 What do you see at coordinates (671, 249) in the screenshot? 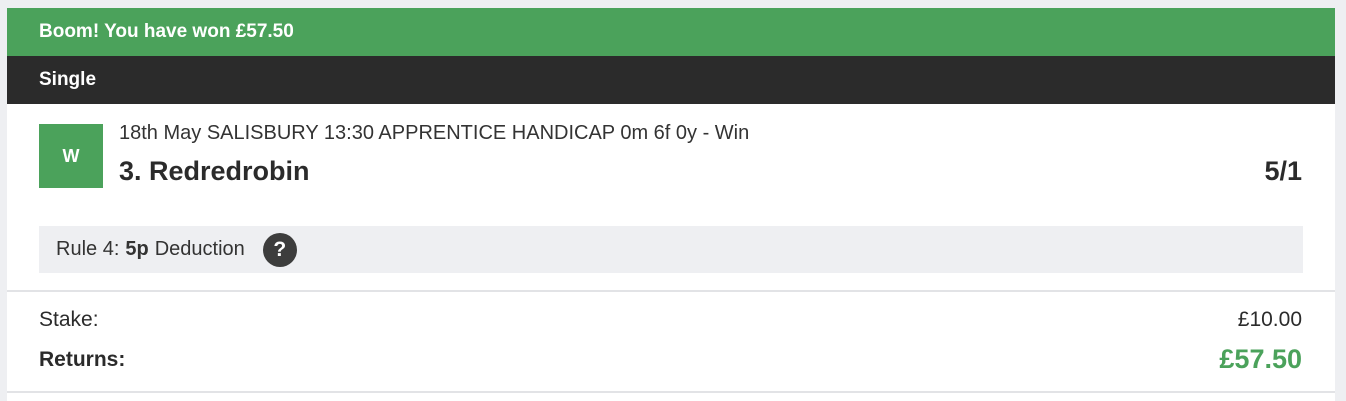
I see `rule4-deduction-bar: Rule 4: 5p Deduction ?` at bounding box center [671, 249].